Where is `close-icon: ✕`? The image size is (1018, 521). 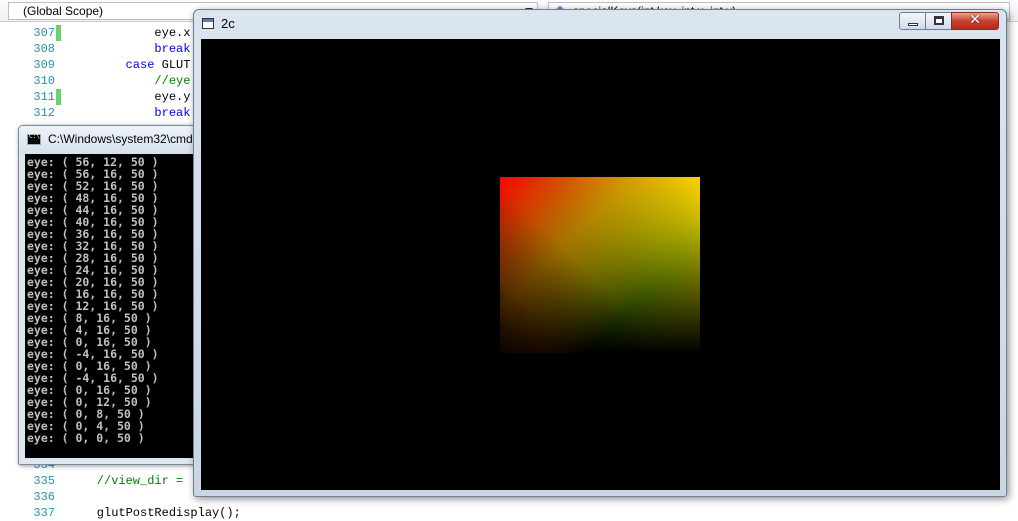
close-icon: ✕ is located at coordinates (975, 20).